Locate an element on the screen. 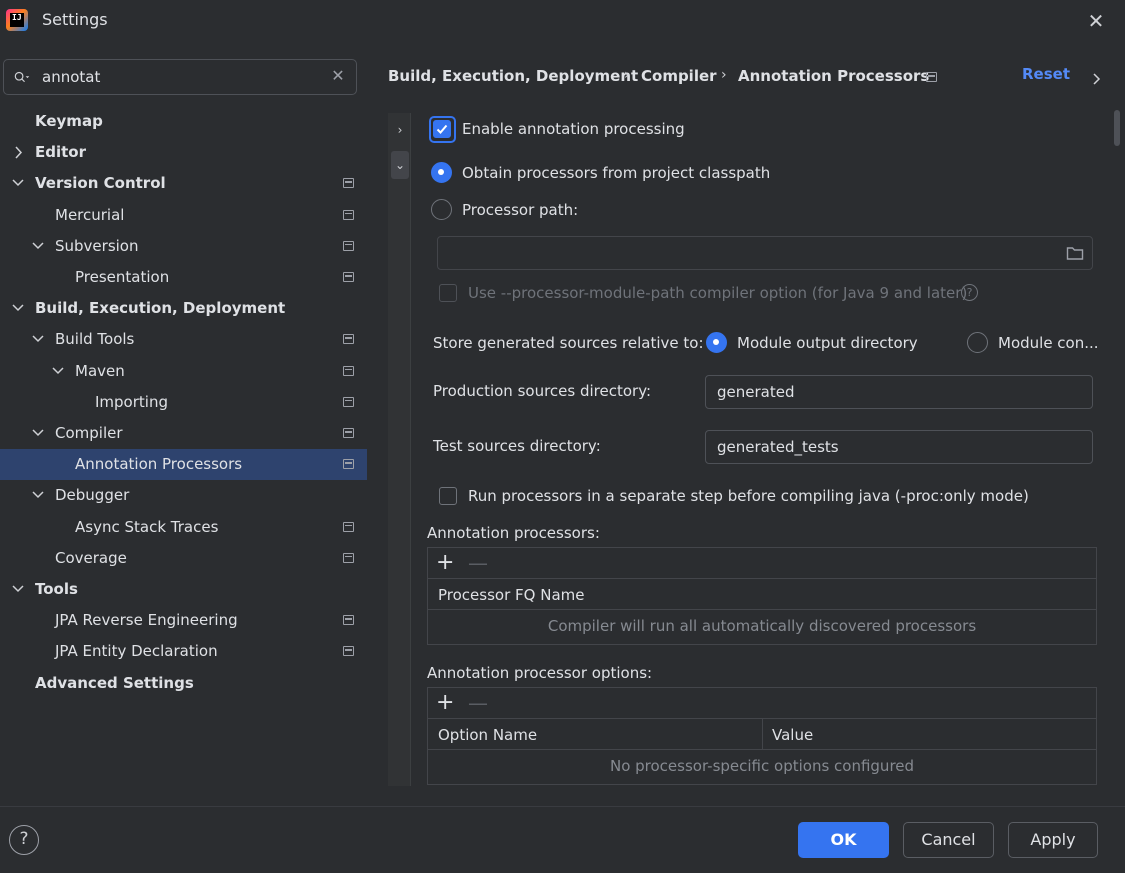 This screenshot has height=873, width=1125. breadcrumb-item-compiler: Compiler is located at coordinates (679, 76).